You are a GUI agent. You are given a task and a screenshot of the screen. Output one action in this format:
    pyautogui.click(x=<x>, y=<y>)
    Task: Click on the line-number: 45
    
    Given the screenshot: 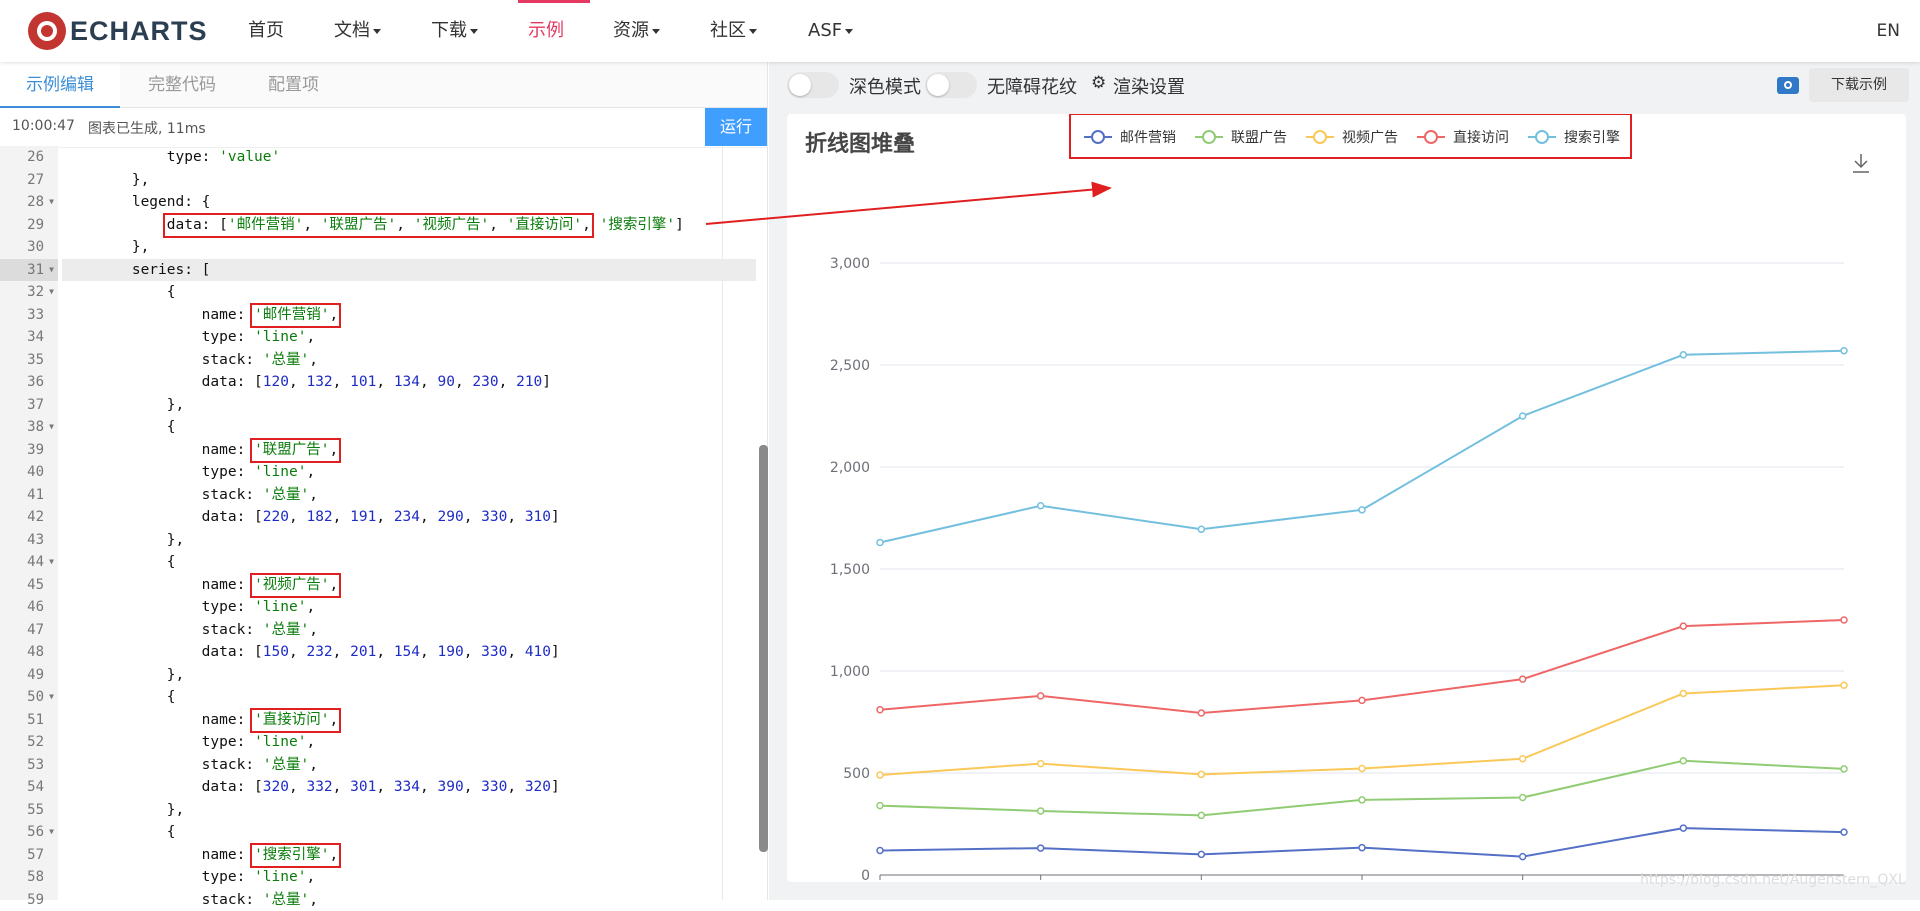 What is the action you would take?
    pyautogui.click(x=29, y=585)
    